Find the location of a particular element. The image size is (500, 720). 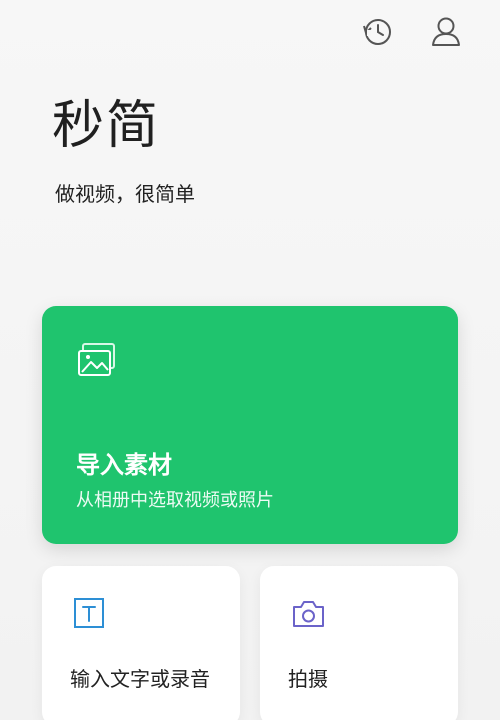

profile-button is located at coordinates (446, 32).